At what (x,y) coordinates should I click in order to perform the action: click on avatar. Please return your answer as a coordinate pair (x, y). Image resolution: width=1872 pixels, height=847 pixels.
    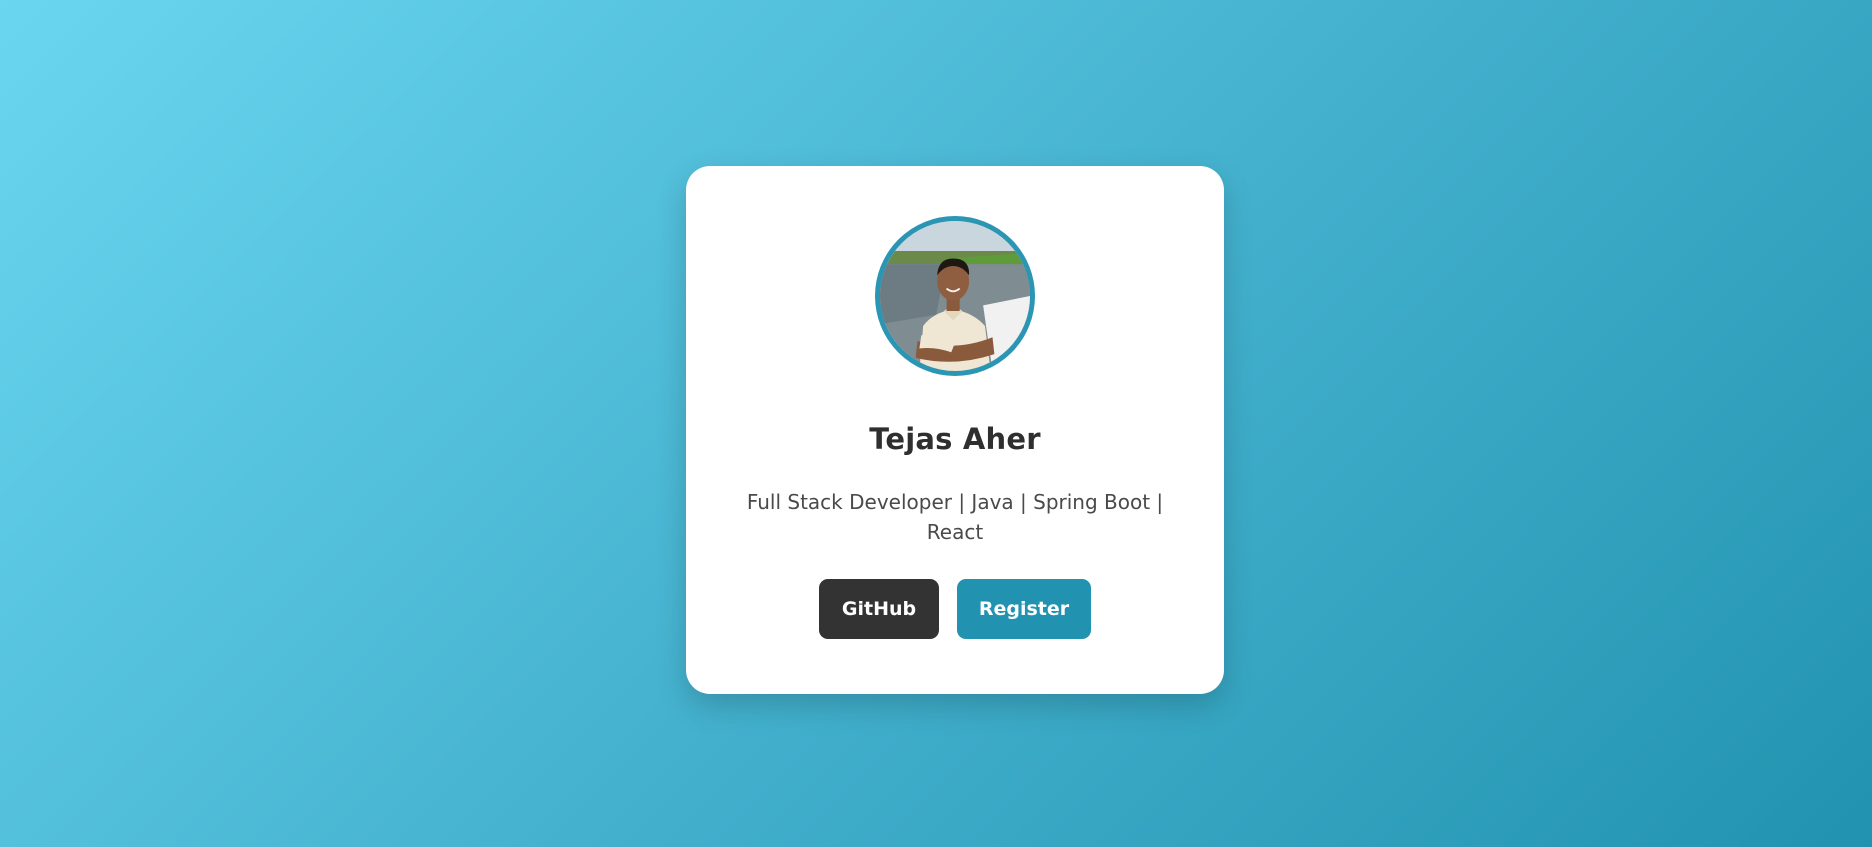
    Looking at the image, I should click on (955, 296).